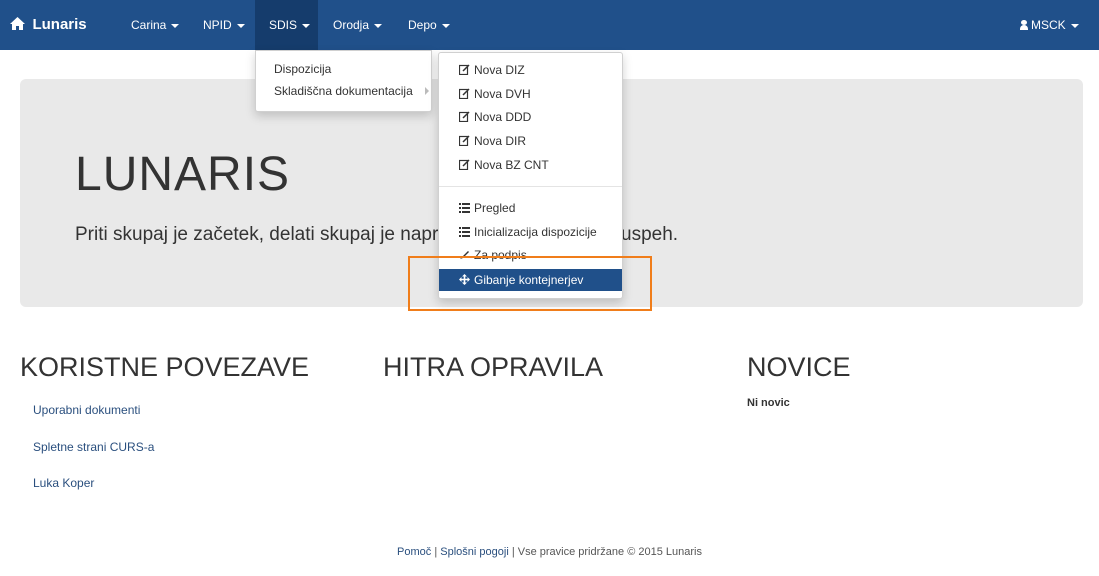 The width and height of the screenshot is (1099, 576). I want to click on link-luka-koper: Luka Koper, so click(63, 483).